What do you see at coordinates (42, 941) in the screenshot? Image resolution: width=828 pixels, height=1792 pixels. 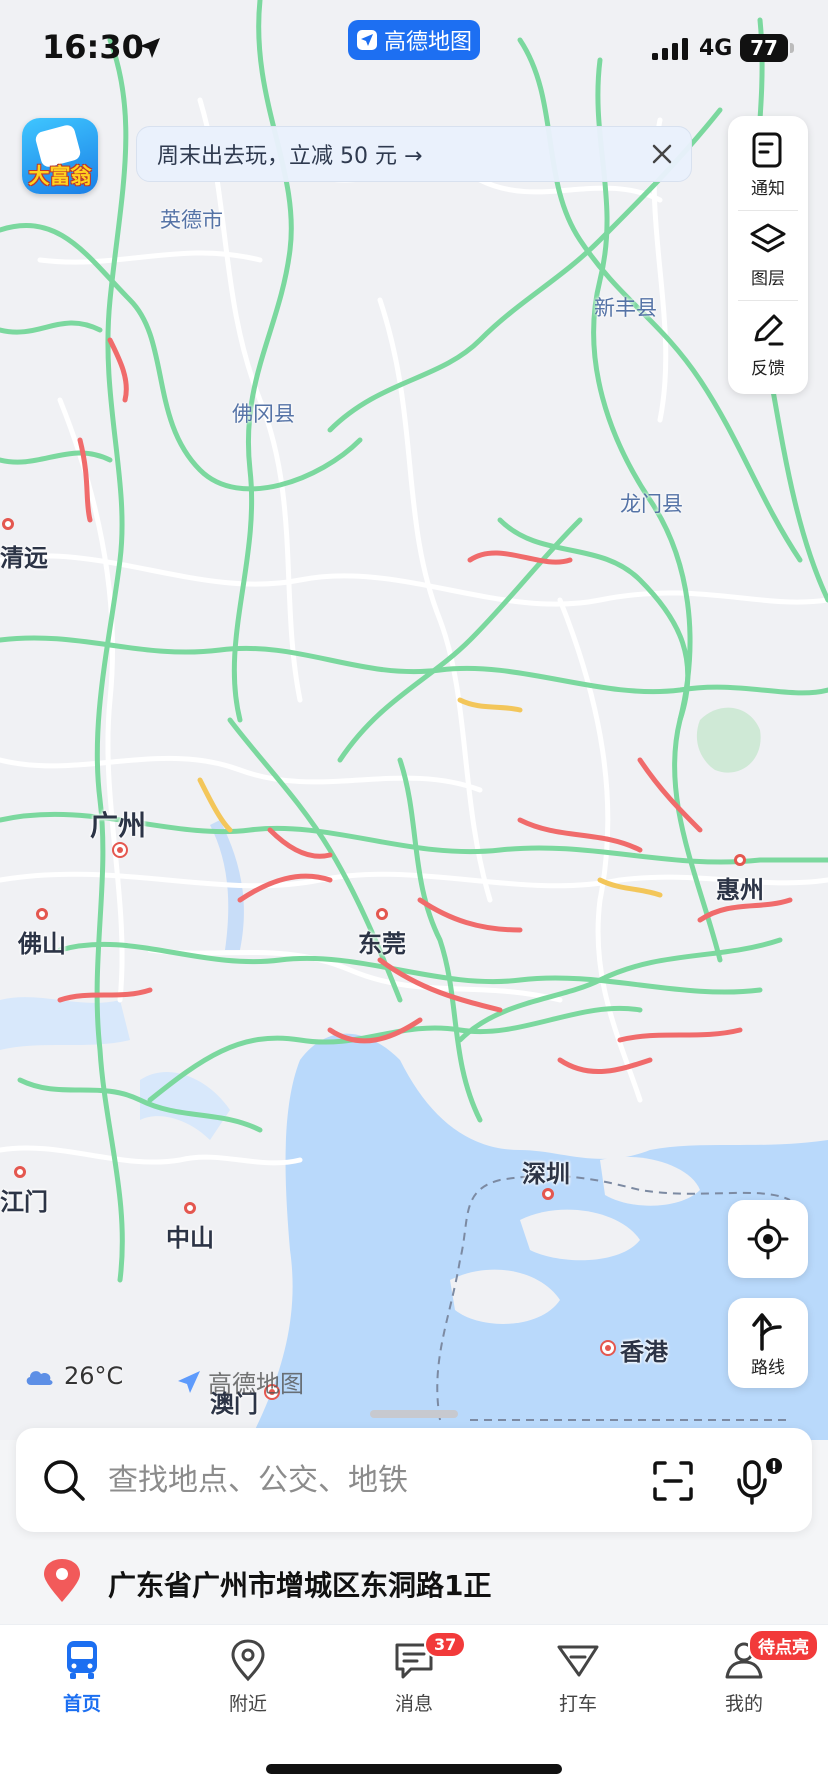 I see `map-label-foshan: 佛山` at bounding box center [42, 941].